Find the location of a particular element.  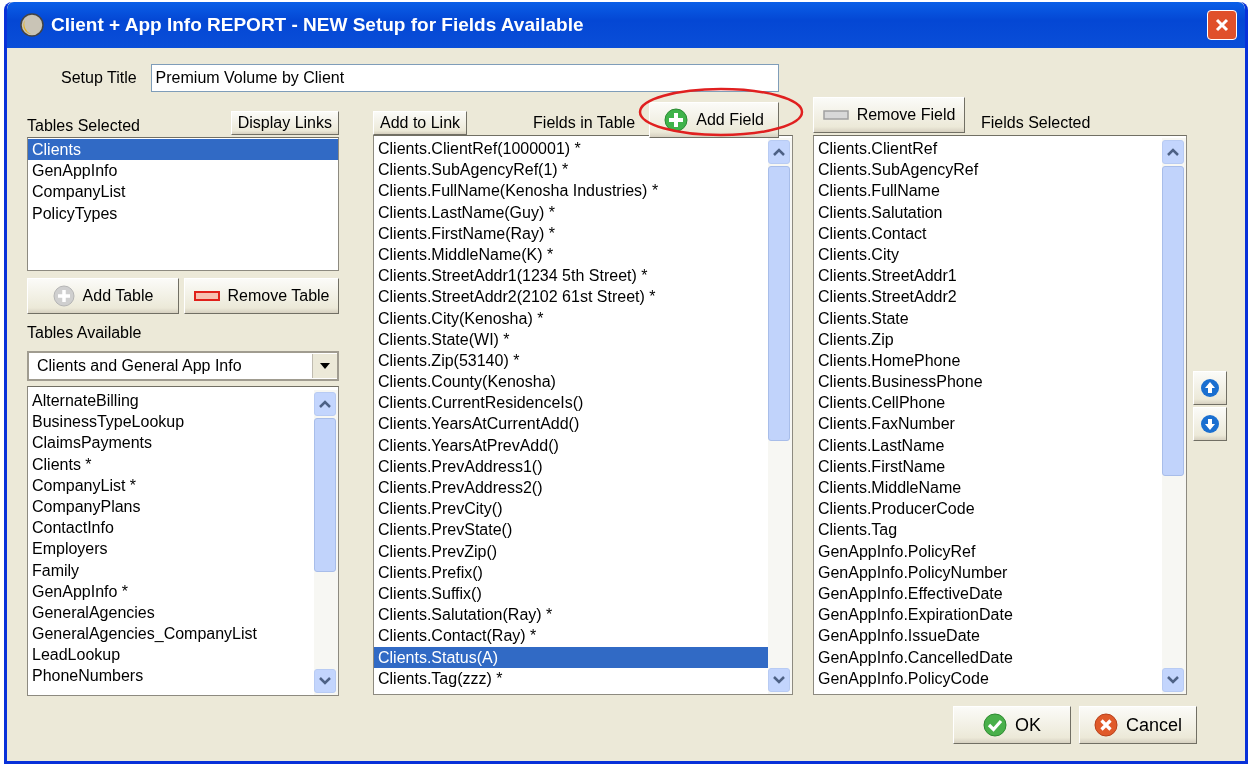

list-item: Clients.PrevCity() is located at coordinates (571, 509).